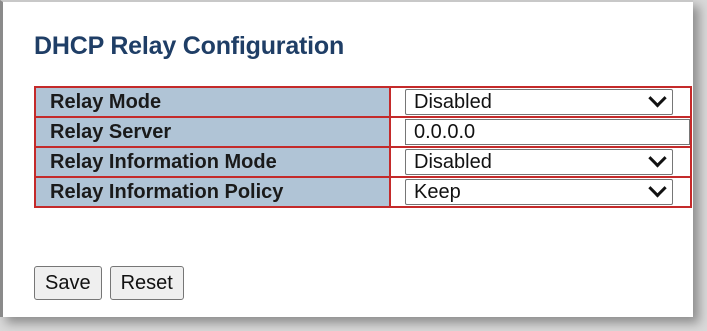 The image size is (707, 331). I want to click on table-row-relay-mode: Relay Mode Disabled, so click(363, 102).